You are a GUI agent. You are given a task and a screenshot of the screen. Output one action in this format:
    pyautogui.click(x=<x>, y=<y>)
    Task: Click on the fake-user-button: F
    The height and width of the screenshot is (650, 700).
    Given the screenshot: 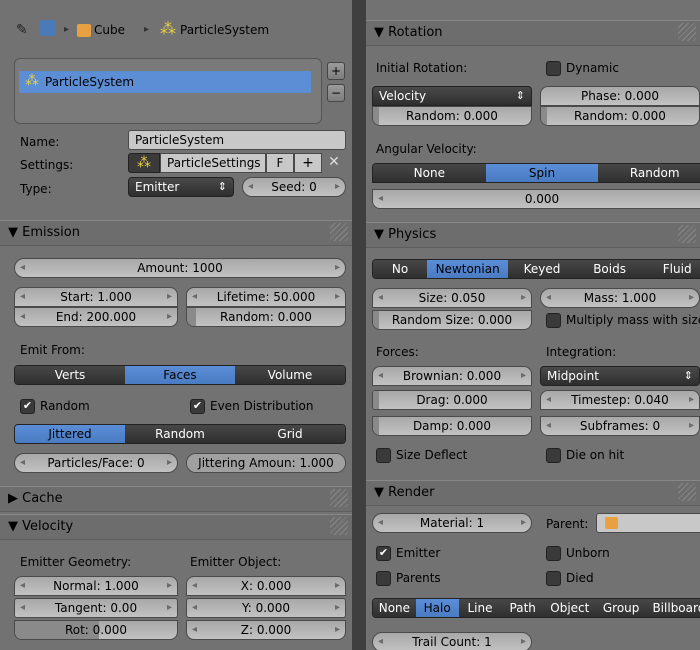 What is the action you would take?
    pyautogui.click(x=280, y=163)
    